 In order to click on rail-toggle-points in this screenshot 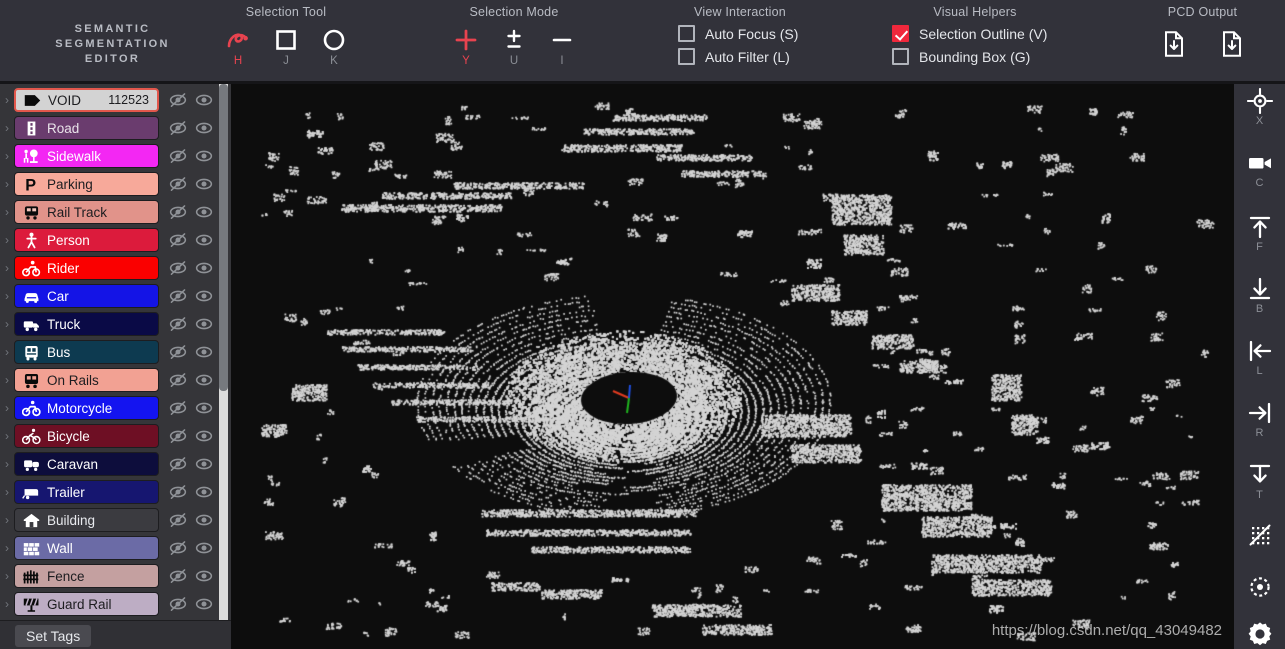, I will do `click(1259, 535)`.